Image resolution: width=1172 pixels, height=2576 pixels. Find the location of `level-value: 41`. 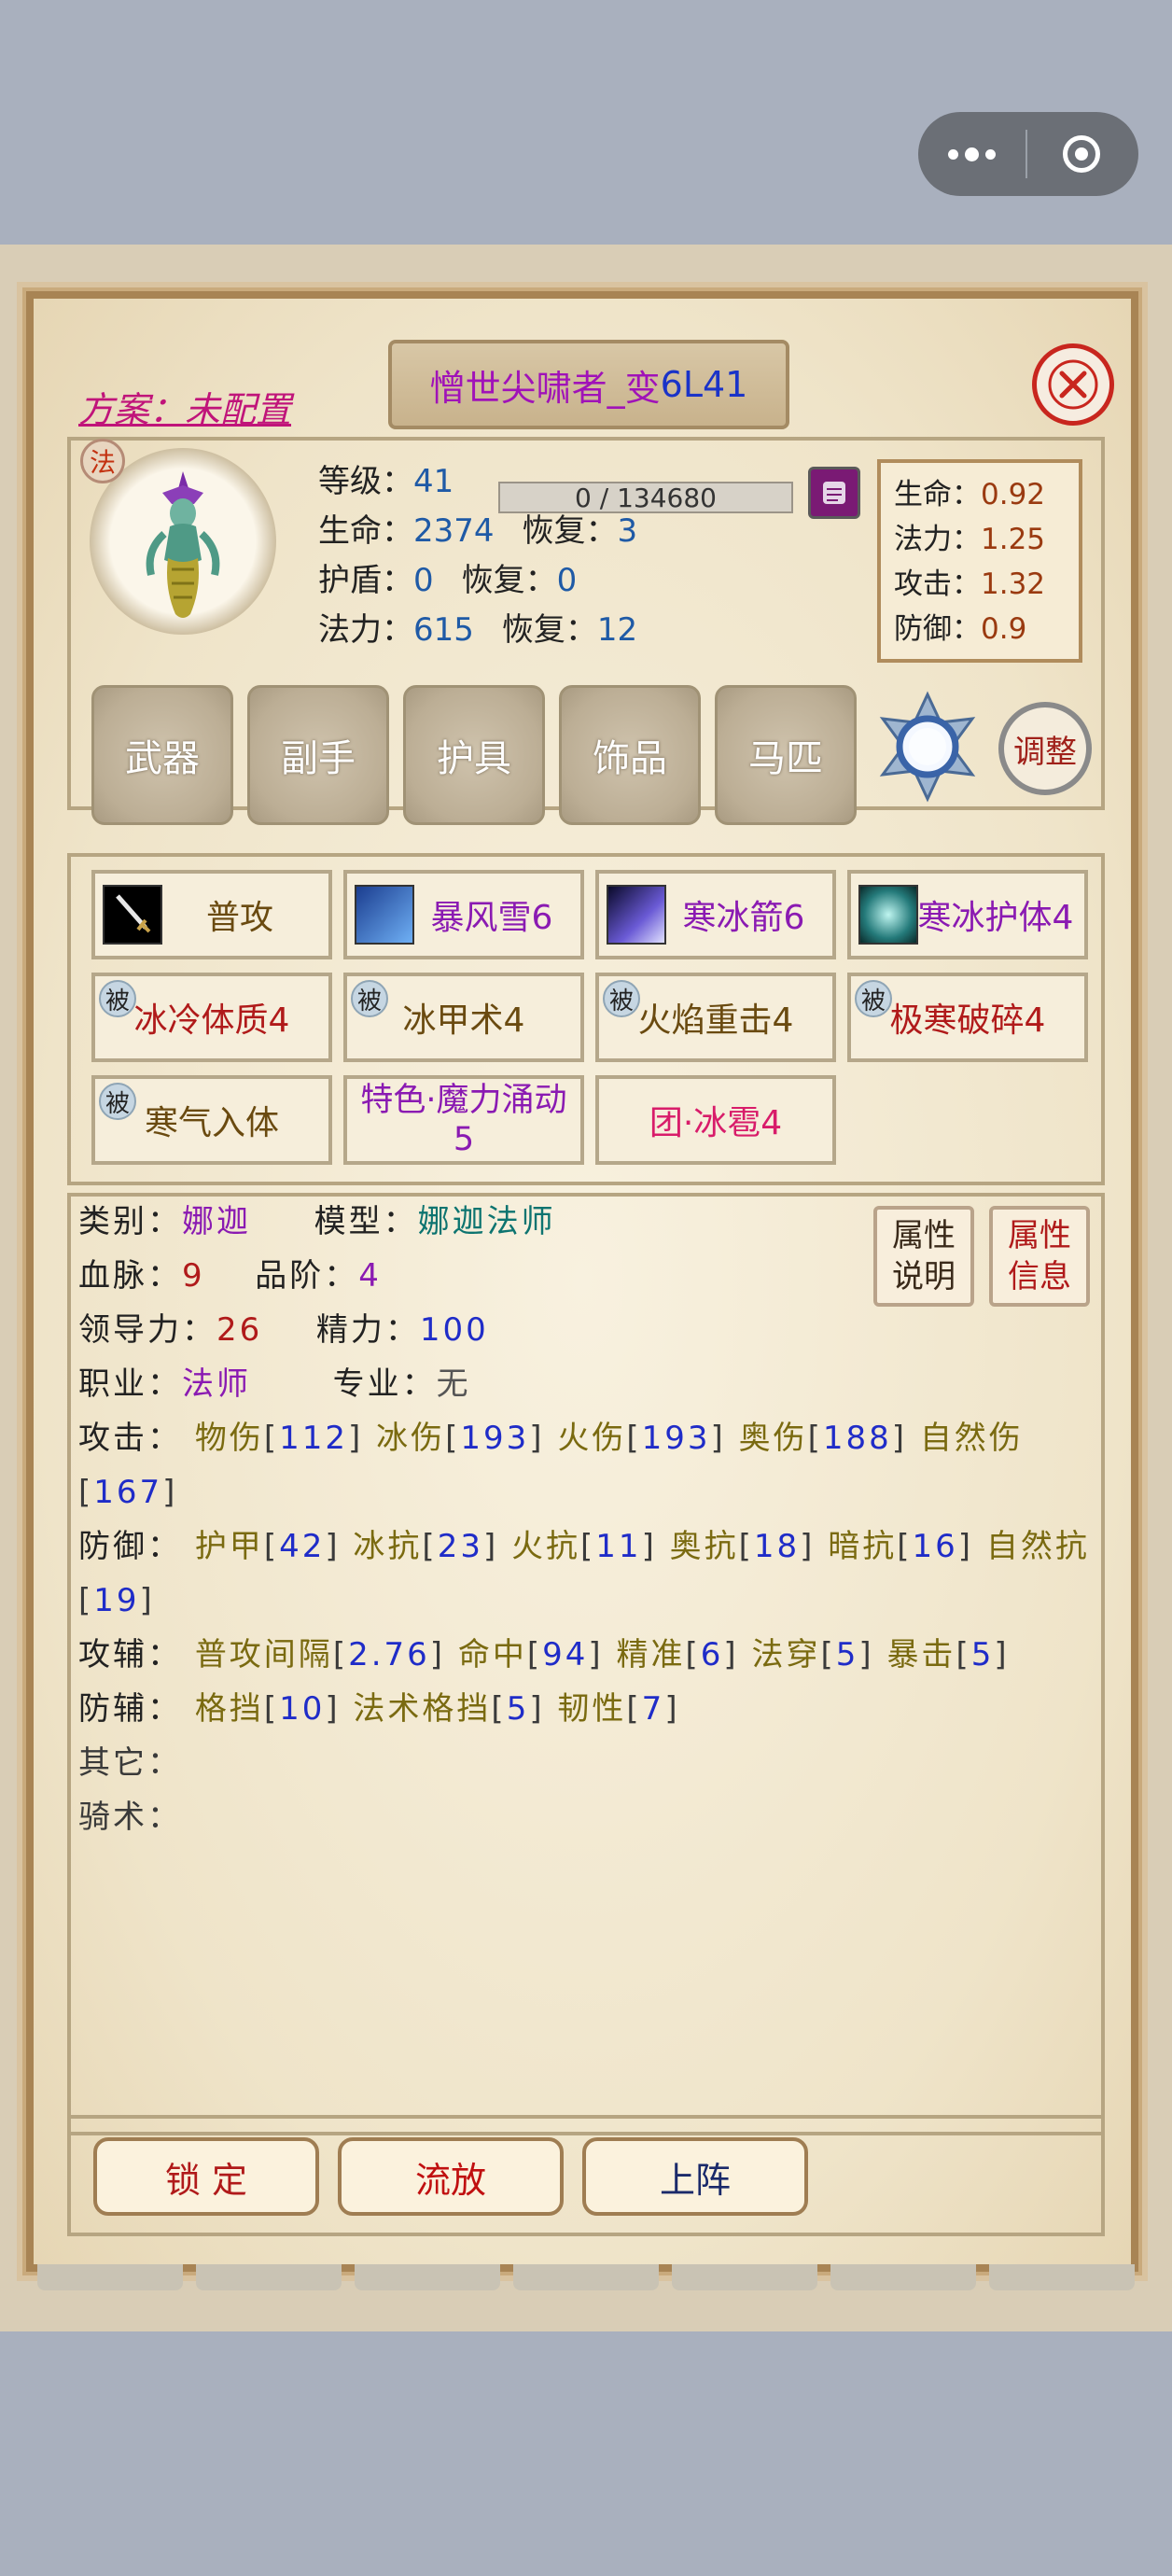

level-value: 41 is located at coordinates (433, 481).